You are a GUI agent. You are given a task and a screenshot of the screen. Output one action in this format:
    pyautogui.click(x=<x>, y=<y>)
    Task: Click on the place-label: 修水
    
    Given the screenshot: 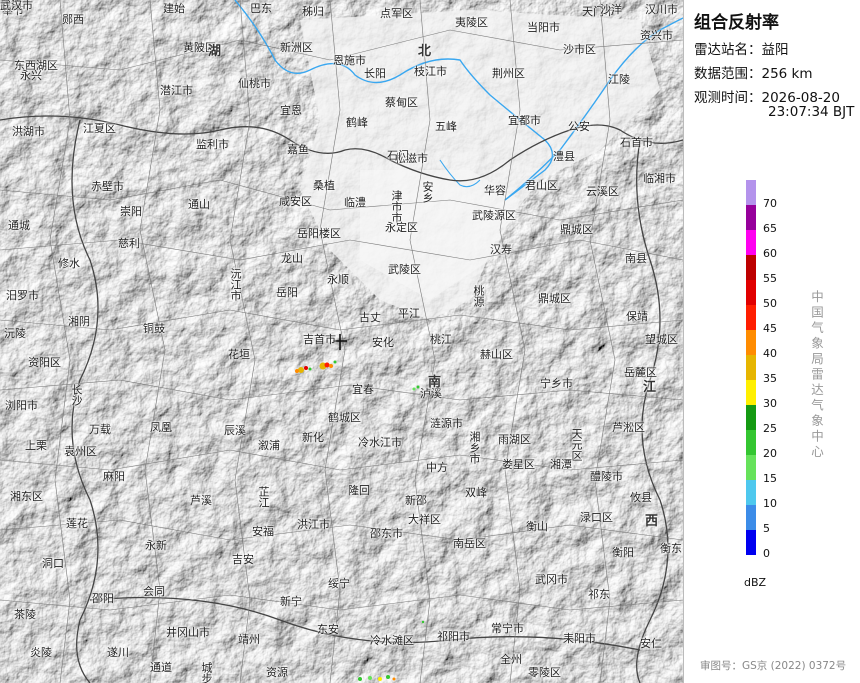 What is the action you would take?
    pyautogui.click(x=69, y=263)
    